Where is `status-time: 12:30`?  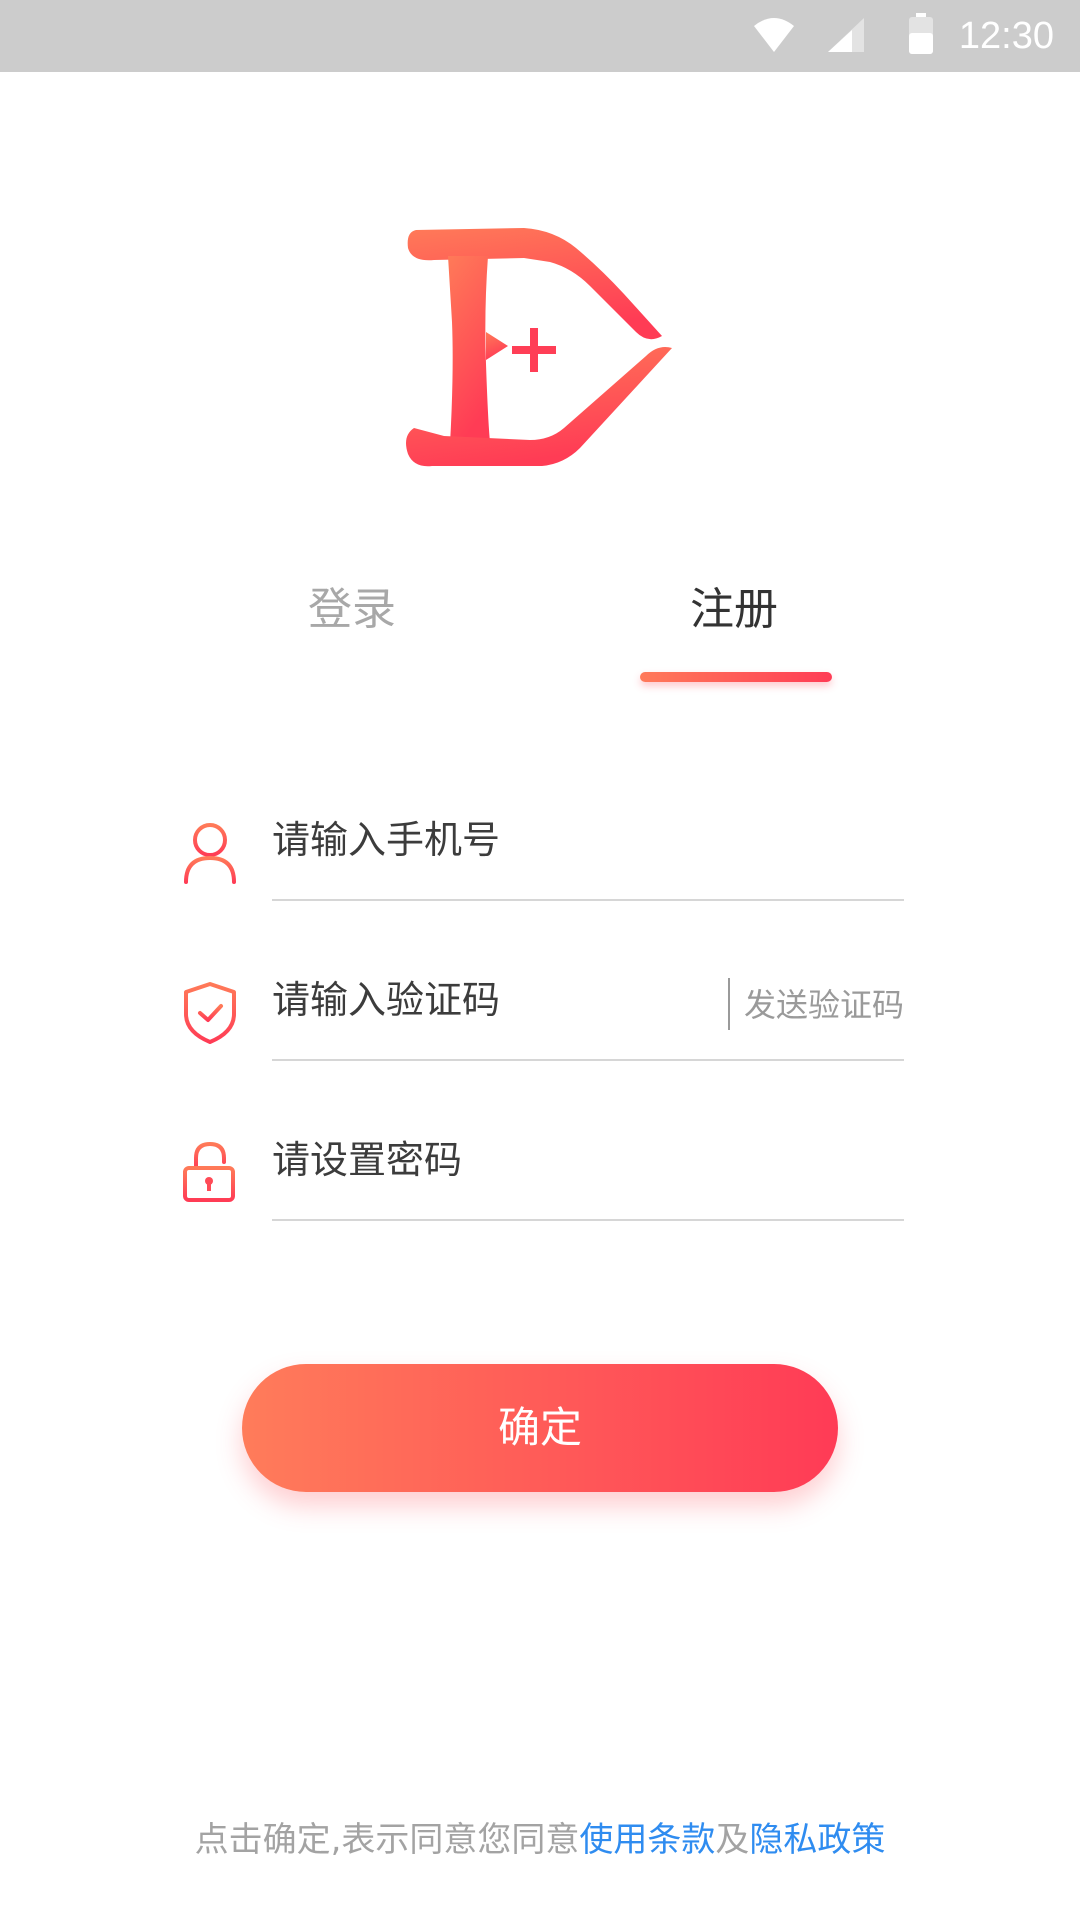 status-time: 12:30 is located at coordinates (1006, 36).